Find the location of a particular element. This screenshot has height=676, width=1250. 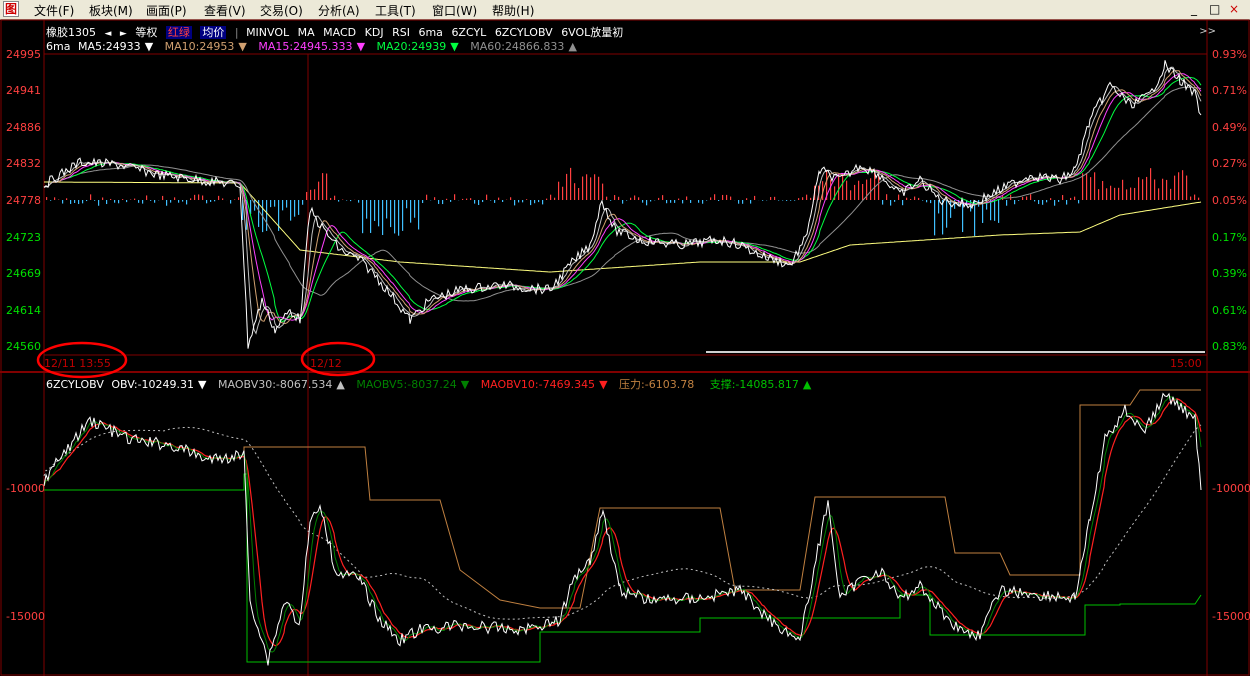

price-tick-2: 24886 is located at coordinates (23, 127).